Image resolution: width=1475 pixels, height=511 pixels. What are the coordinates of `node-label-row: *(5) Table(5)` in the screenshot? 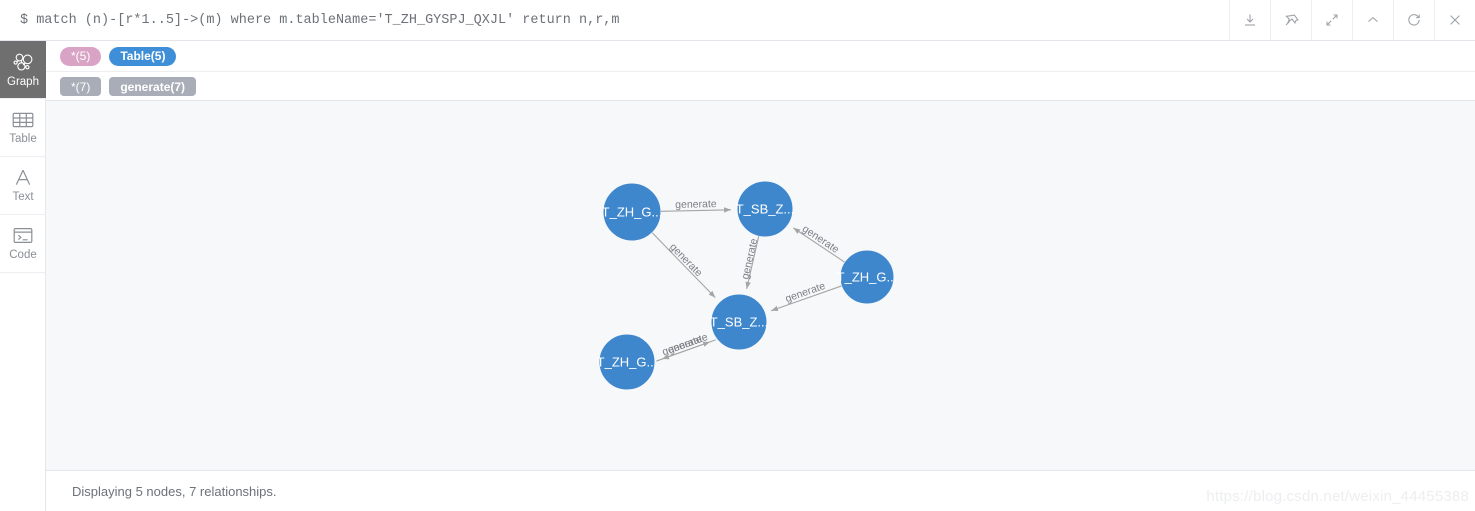 It's located at (760, 56).